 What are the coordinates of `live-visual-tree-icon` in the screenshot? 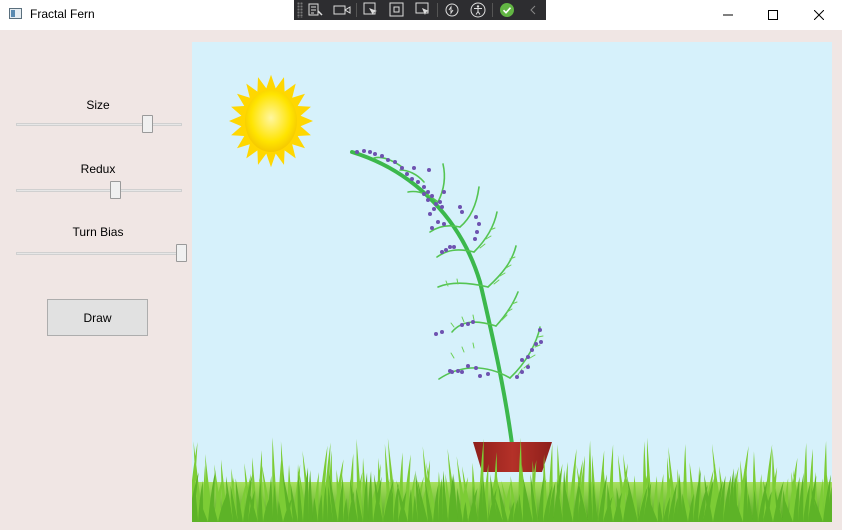 It's located at (316, 10).